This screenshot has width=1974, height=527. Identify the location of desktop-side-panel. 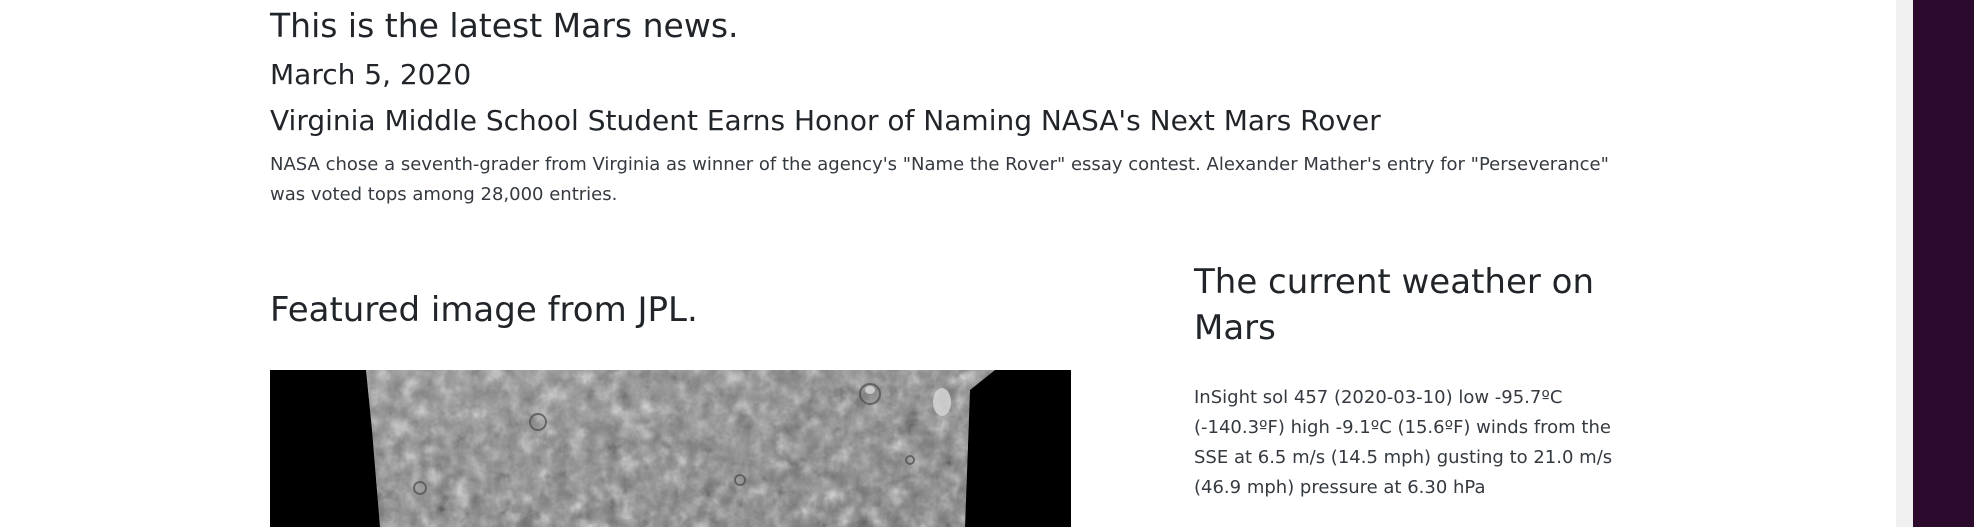
(1943, 263).